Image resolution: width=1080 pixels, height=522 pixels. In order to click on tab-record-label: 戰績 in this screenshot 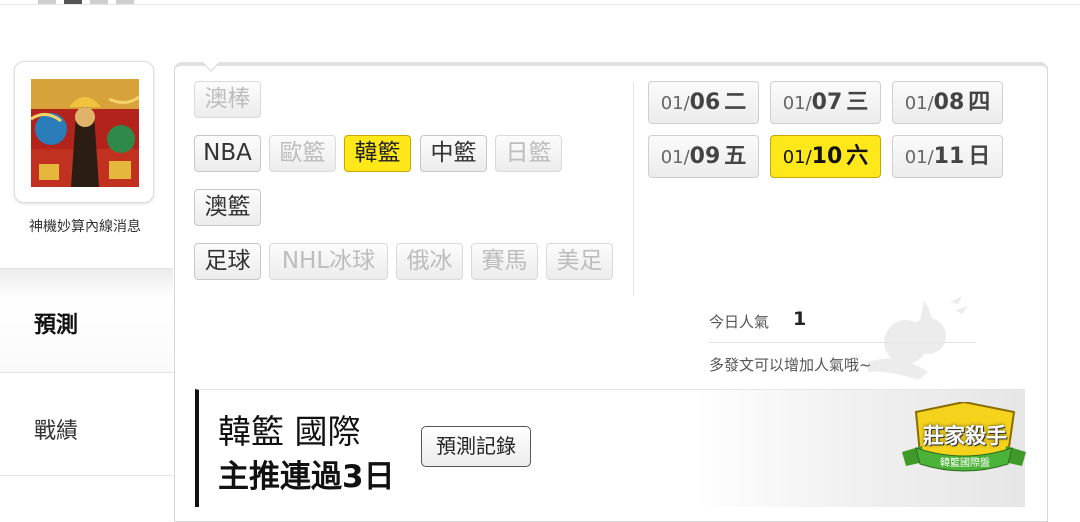, I will do `click(56, 431)`.